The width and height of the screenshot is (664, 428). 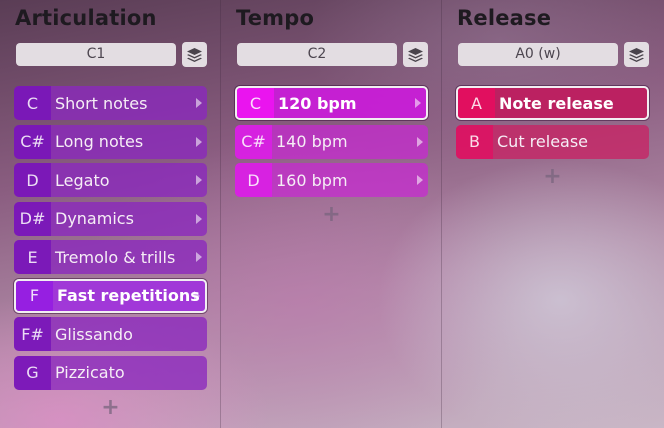 I want to click on item-key: A, so click(x=476, y=103).